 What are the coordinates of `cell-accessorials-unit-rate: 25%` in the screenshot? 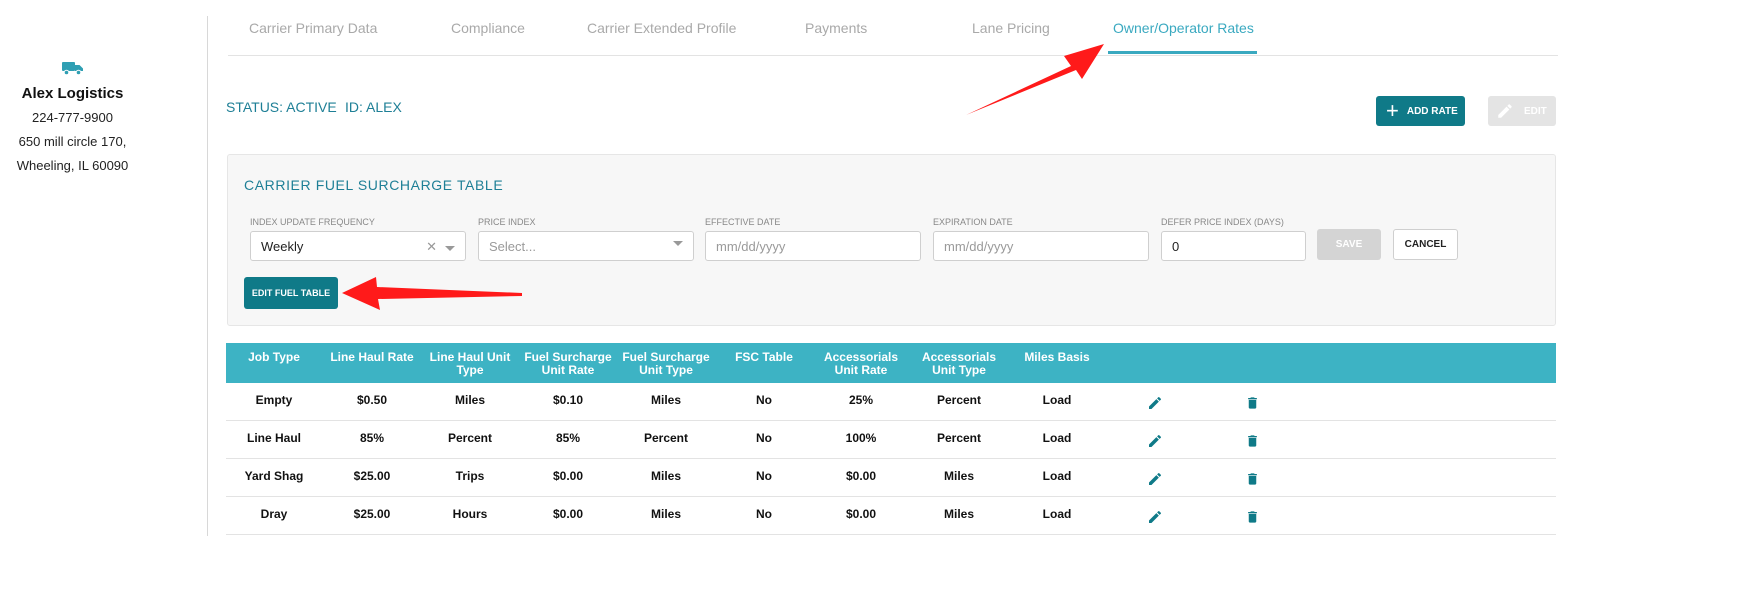 It's located at (861, 400).